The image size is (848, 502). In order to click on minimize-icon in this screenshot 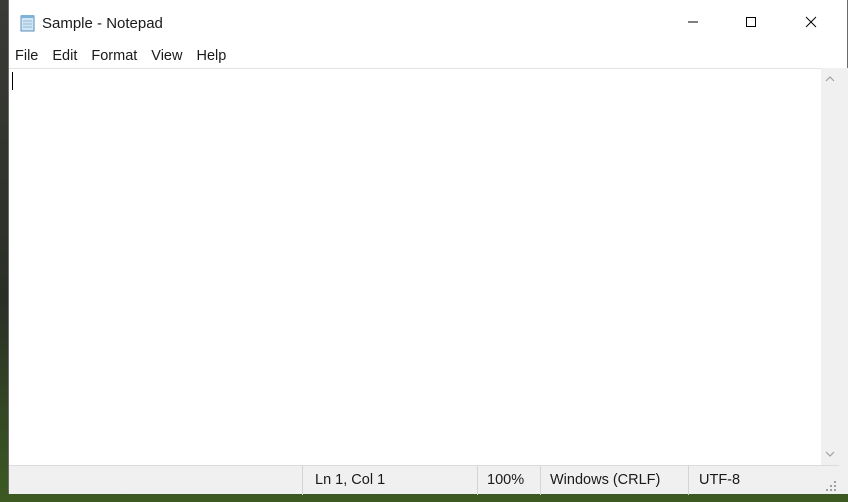, I will do `click(693, 22)`.